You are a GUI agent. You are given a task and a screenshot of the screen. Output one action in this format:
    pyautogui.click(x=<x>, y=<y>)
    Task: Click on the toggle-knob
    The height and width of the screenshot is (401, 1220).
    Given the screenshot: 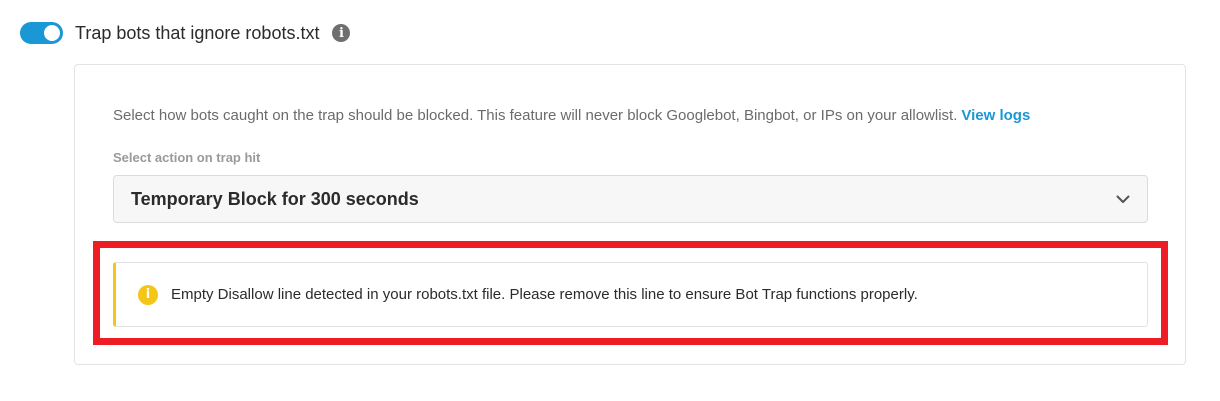 What is the action you would take?
    pyautogui.click(x=52, y=33)
    